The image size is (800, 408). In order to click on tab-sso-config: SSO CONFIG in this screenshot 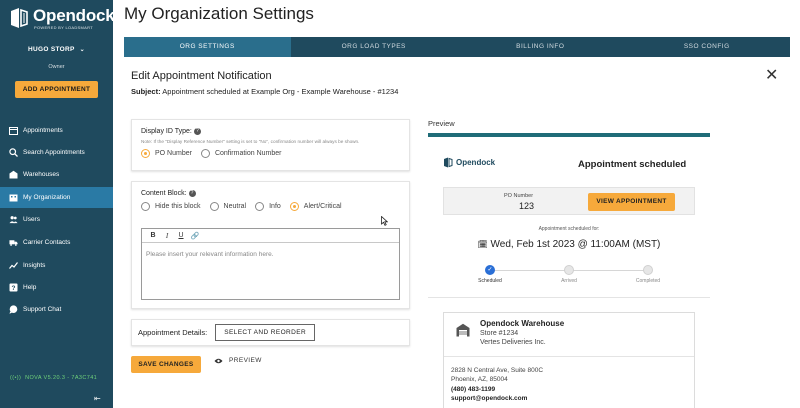, I will do `click(707, 47)`.